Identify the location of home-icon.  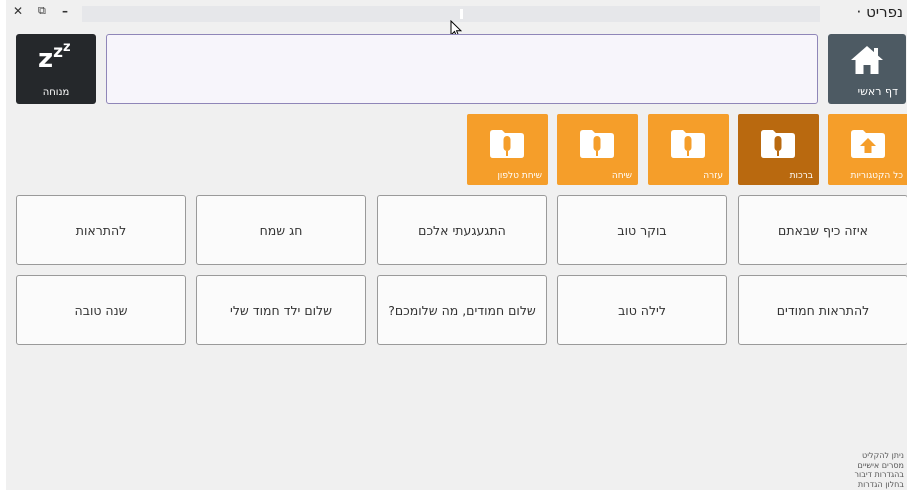
(867, 60).